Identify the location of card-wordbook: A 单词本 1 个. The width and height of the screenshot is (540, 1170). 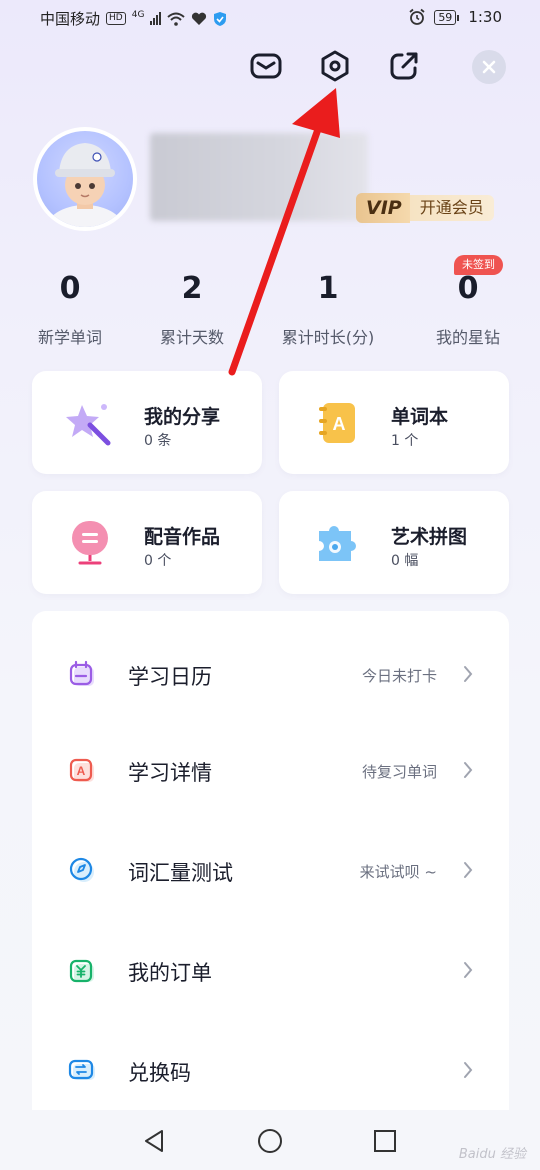
(394, 422).